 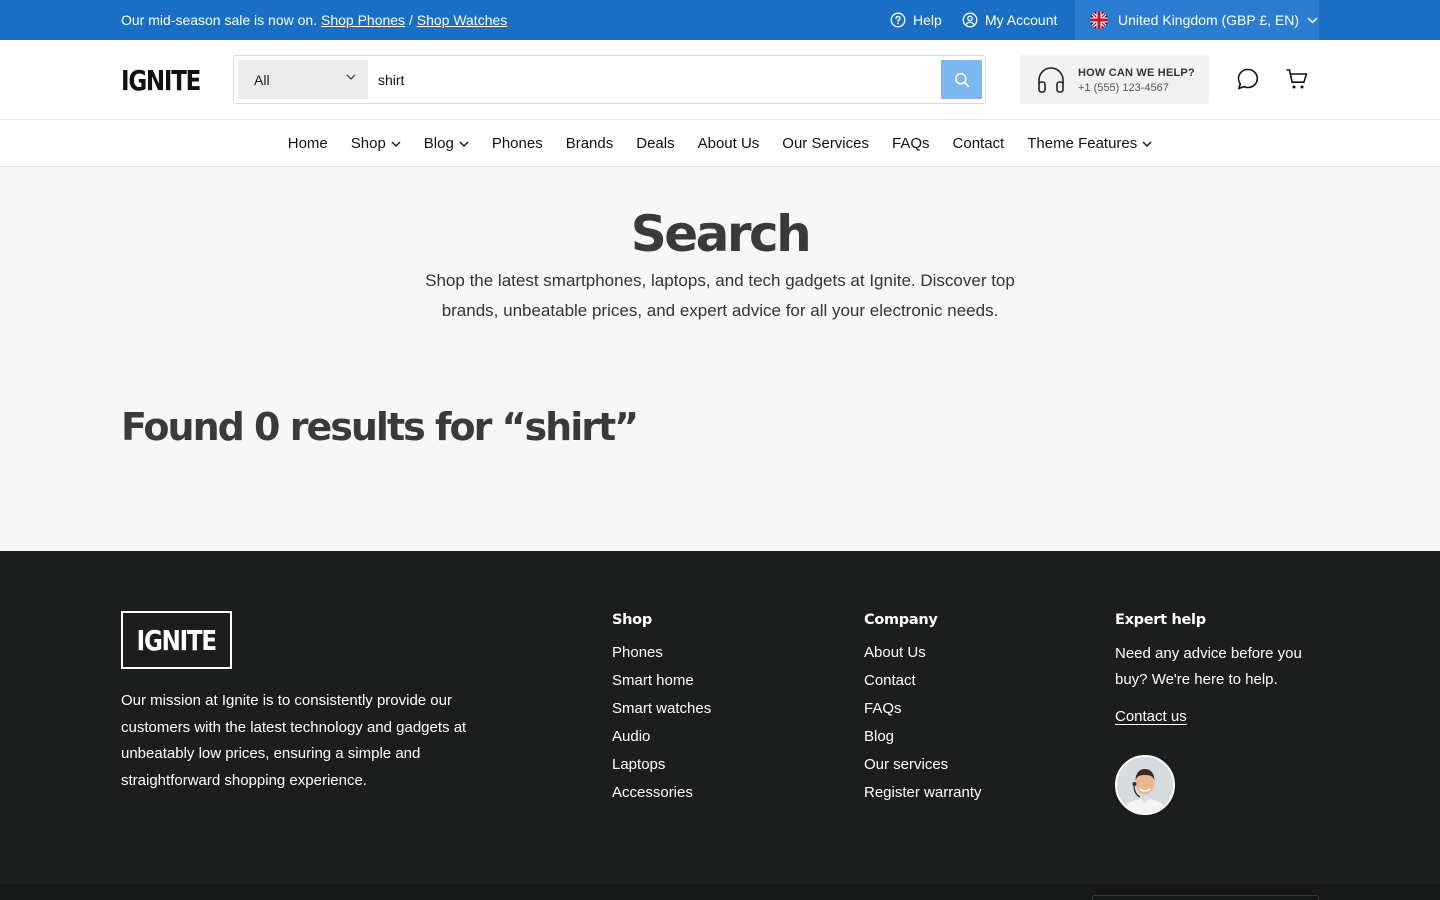 What do you see at coordinates (632, 620) in the screenshot?
I see `footer-shop-heading: Shop` at bounding box center [632, 620].